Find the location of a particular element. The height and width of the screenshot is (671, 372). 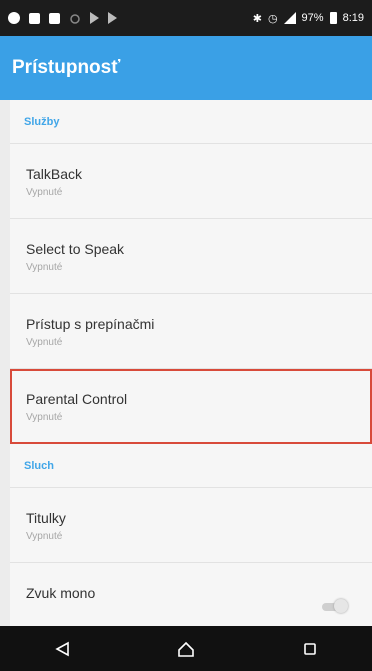

list-item-mono-audio: Zvuk mono is located at coordinates (191, 594).